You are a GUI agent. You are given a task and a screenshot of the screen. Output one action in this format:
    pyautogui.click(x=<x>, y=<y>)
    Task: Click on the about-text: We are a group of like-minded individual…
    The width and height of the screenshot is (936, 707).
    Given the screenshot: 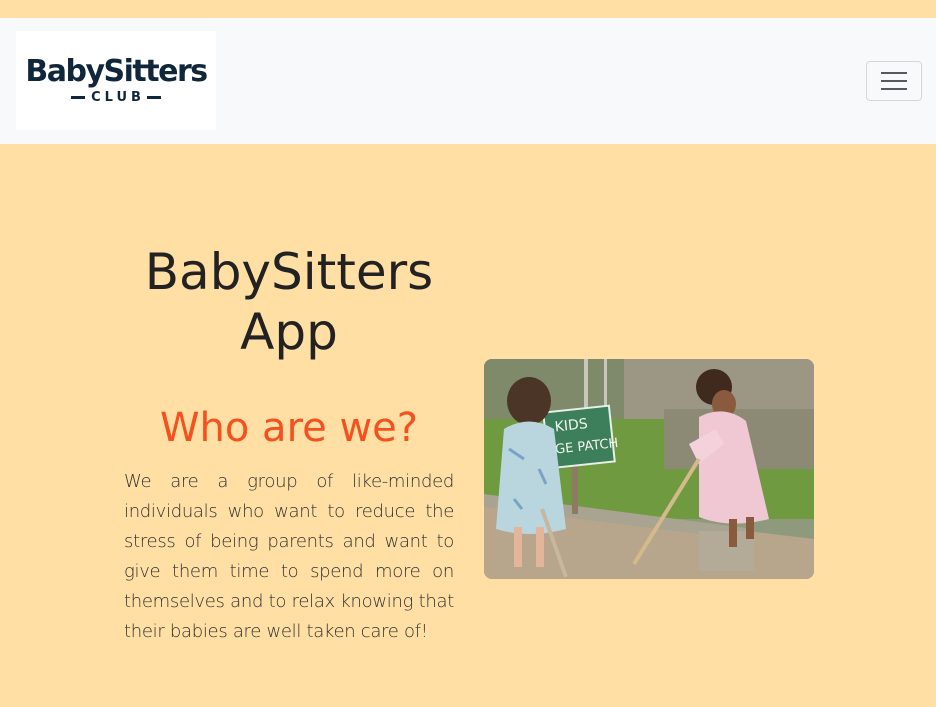 What is the action you would take?
    pyautogui.click(x=289, y=556)
    